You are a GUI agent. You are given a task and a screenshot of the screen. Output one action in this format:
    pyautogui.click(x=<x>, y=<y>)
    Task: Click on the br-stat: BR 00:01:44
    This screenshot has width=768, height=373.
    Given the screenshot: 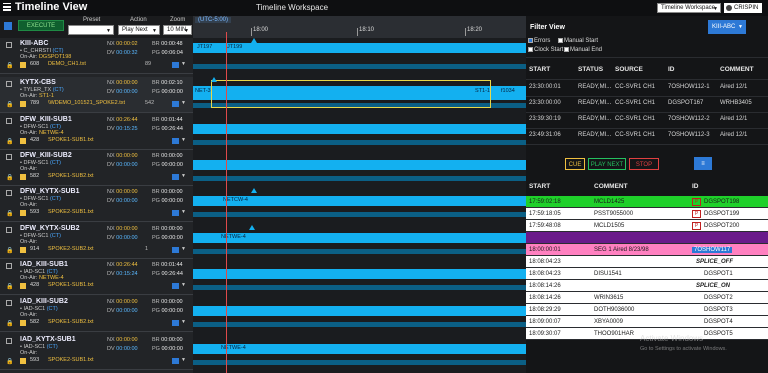 What is the action you would take?
    pyautogui.click(x=167, y=120)
    